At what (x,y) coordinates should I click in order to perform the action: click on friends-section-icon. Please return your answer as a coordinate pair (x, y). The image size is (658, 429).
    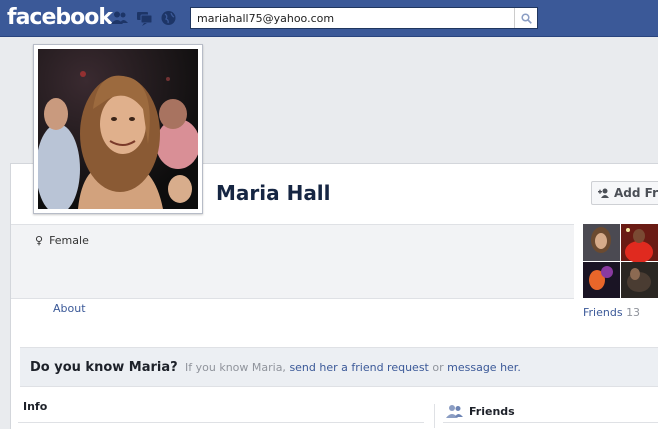
    Looking at the image, I should click on (454, 411).